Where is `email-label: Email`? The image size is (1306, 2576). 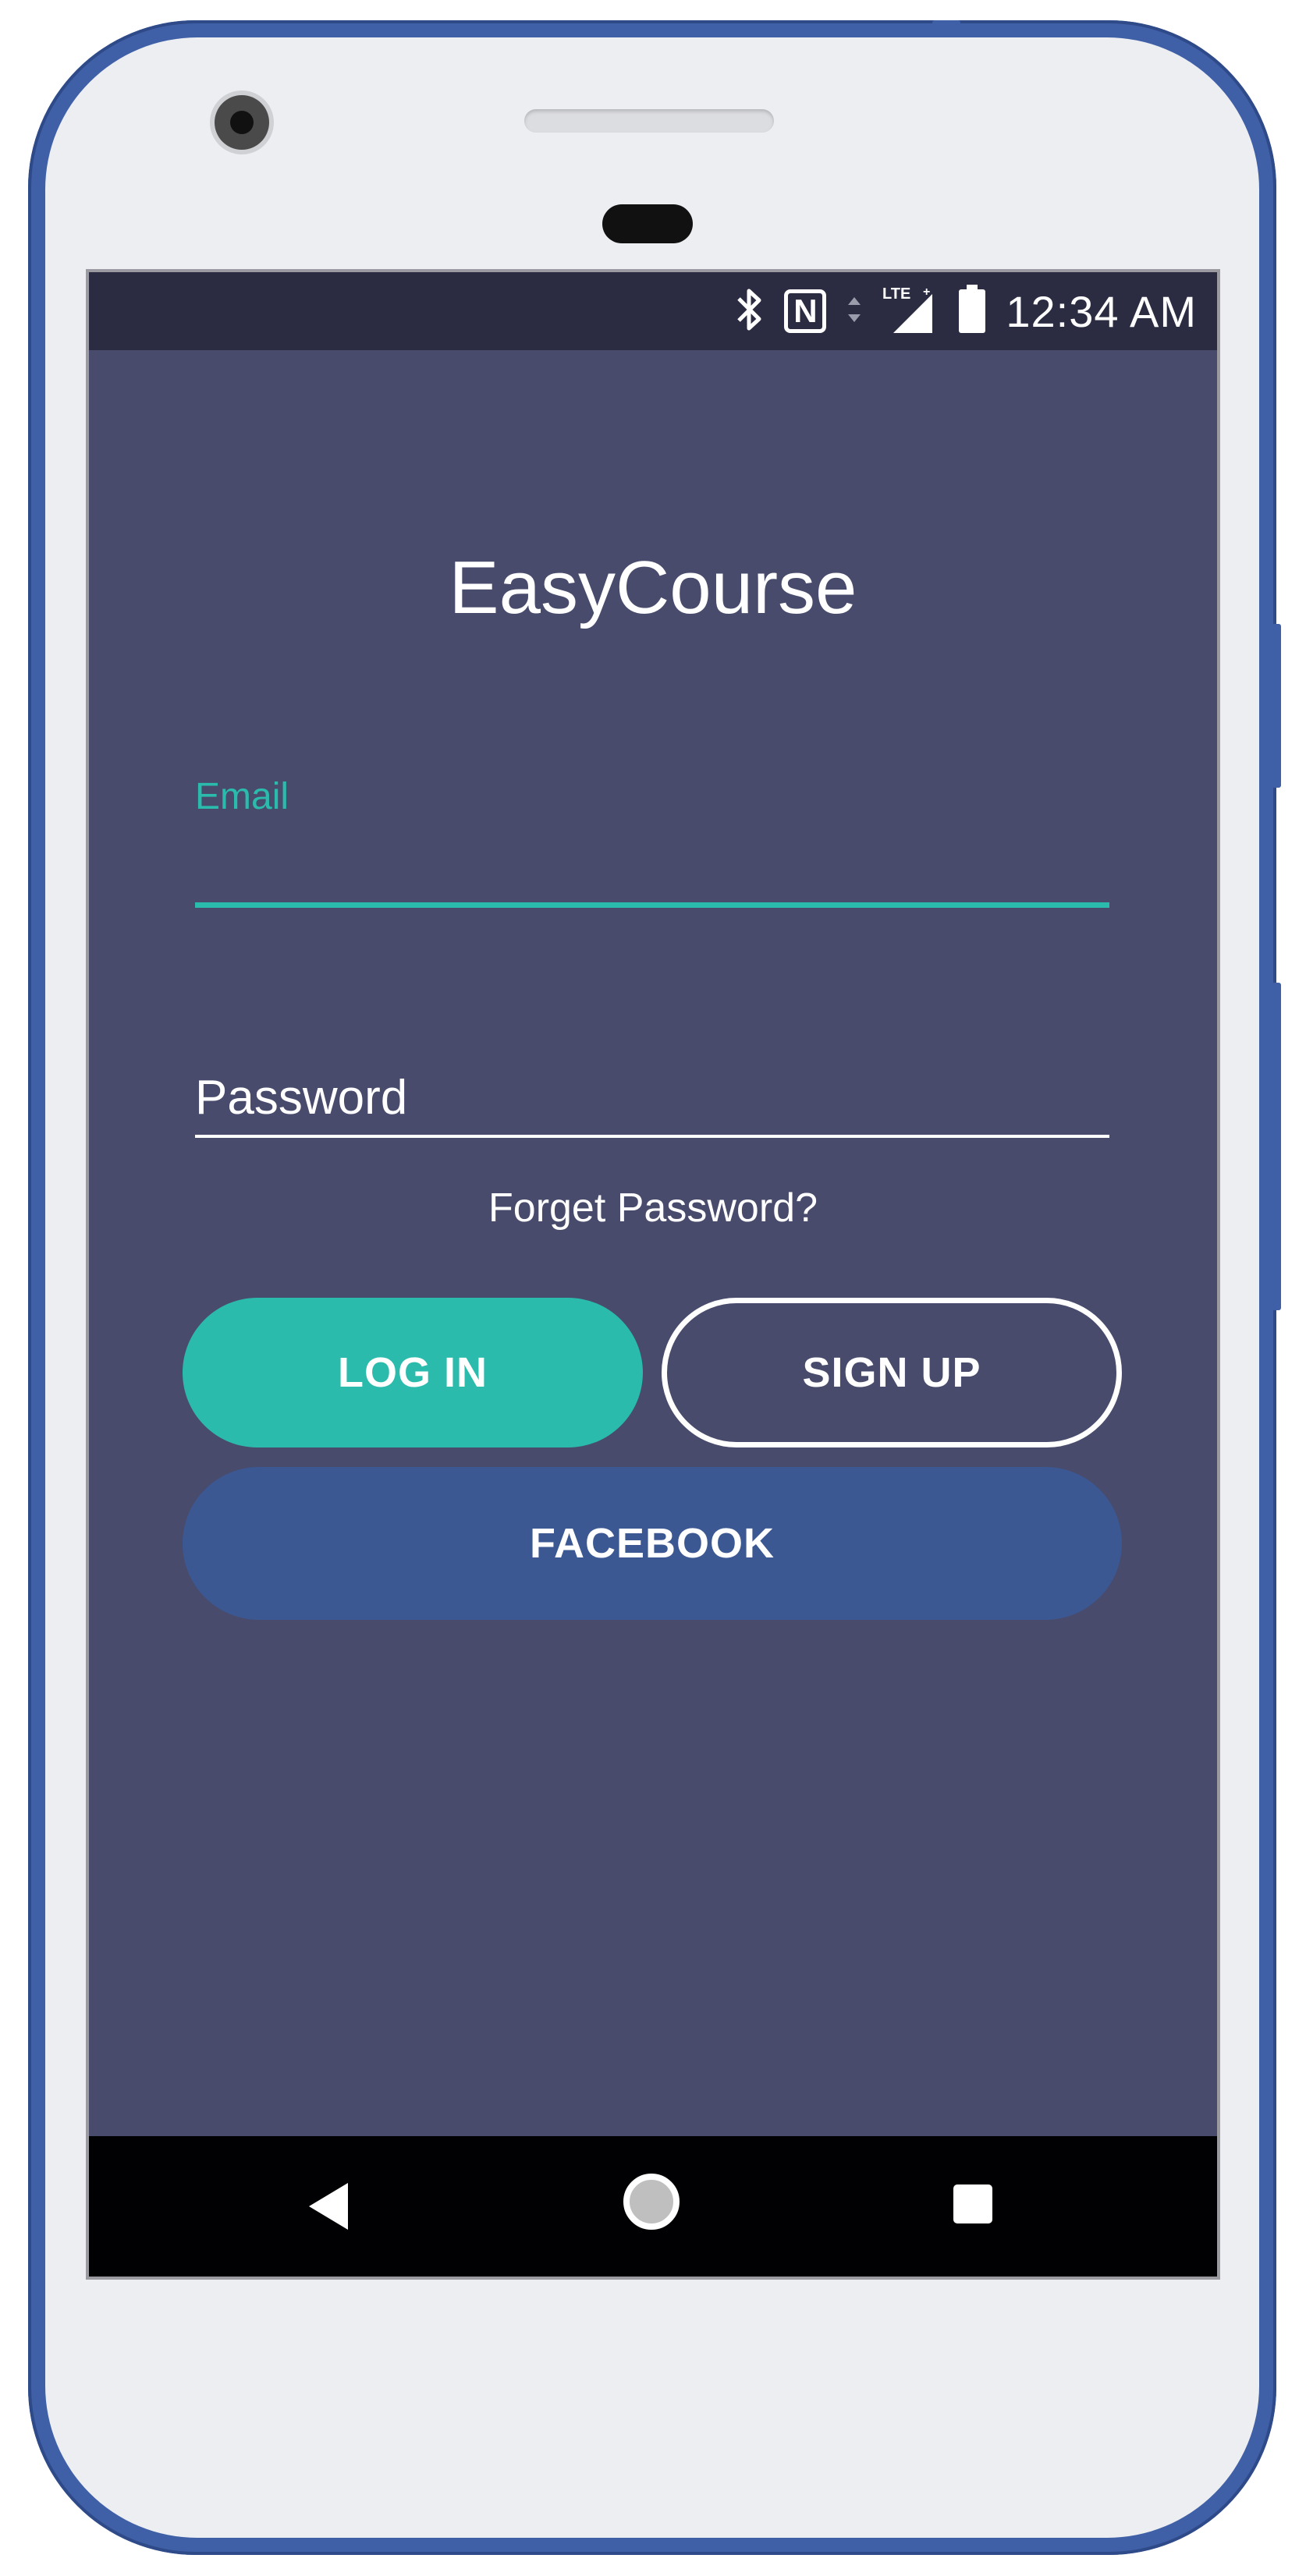
email-label: Email is located at coordinates (242, 796).